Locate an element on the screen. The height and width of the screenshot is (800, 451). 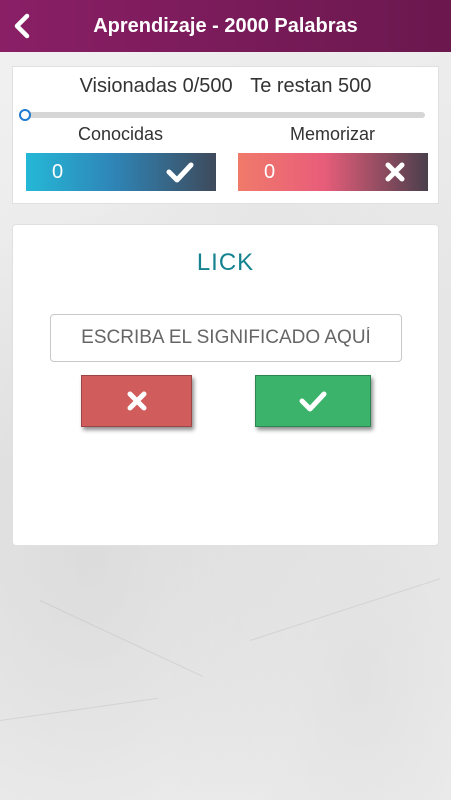
back-button is located at coordinates (22, 26).